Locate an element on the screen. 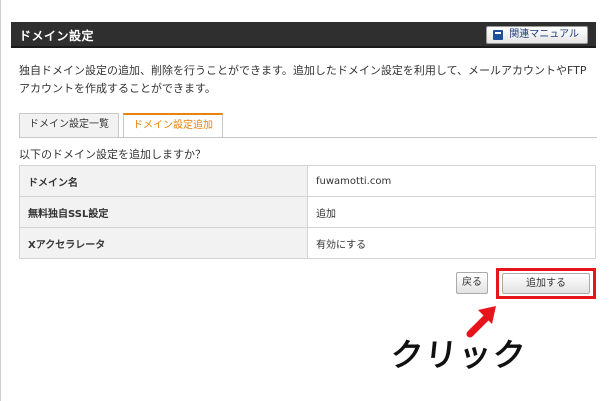 Image resolution: width=610 pixels, height=401 pixels. manual-button-label: 関連マニュアル is located at coordinates (544, 34).